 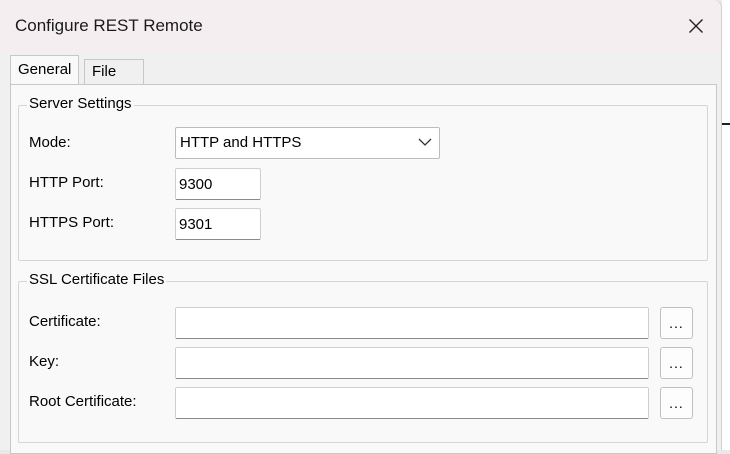 What do you see at coordinates (412, 403) in the screenshot?
I see `root-certificate-field` at bounding box center [412, 403].